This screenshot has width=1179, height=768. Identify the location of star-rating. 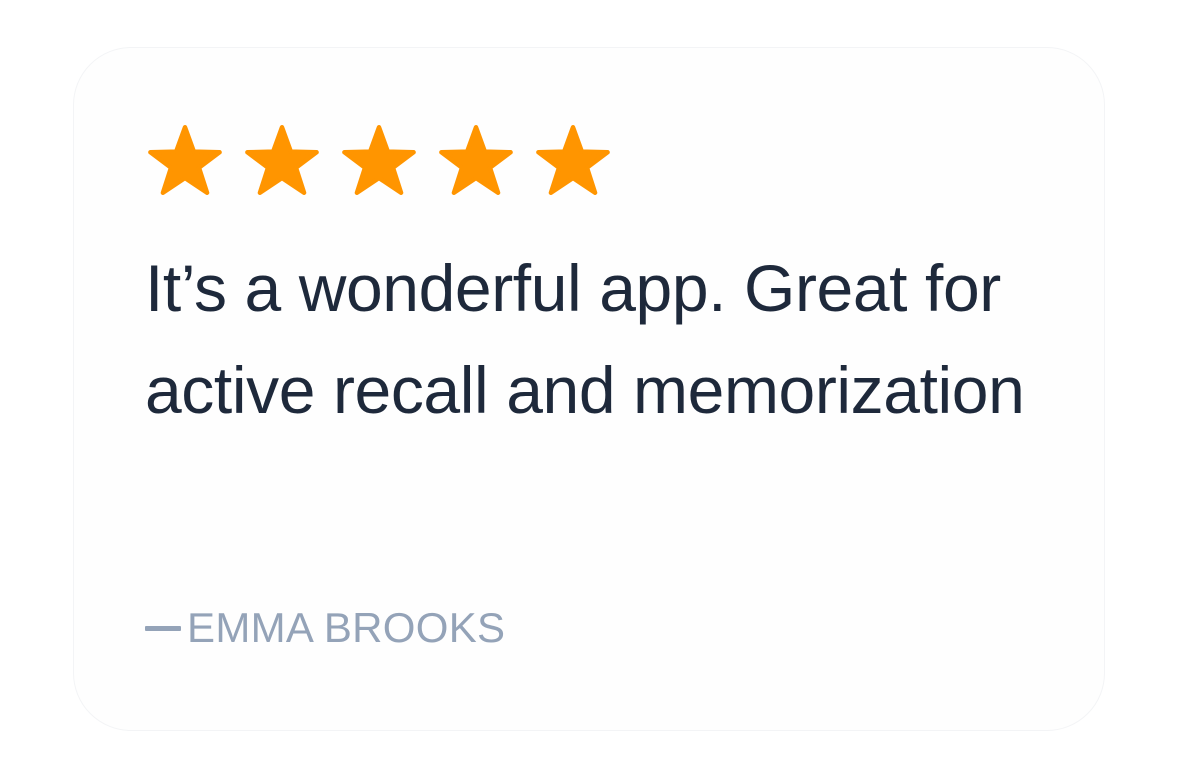
(379, 160).